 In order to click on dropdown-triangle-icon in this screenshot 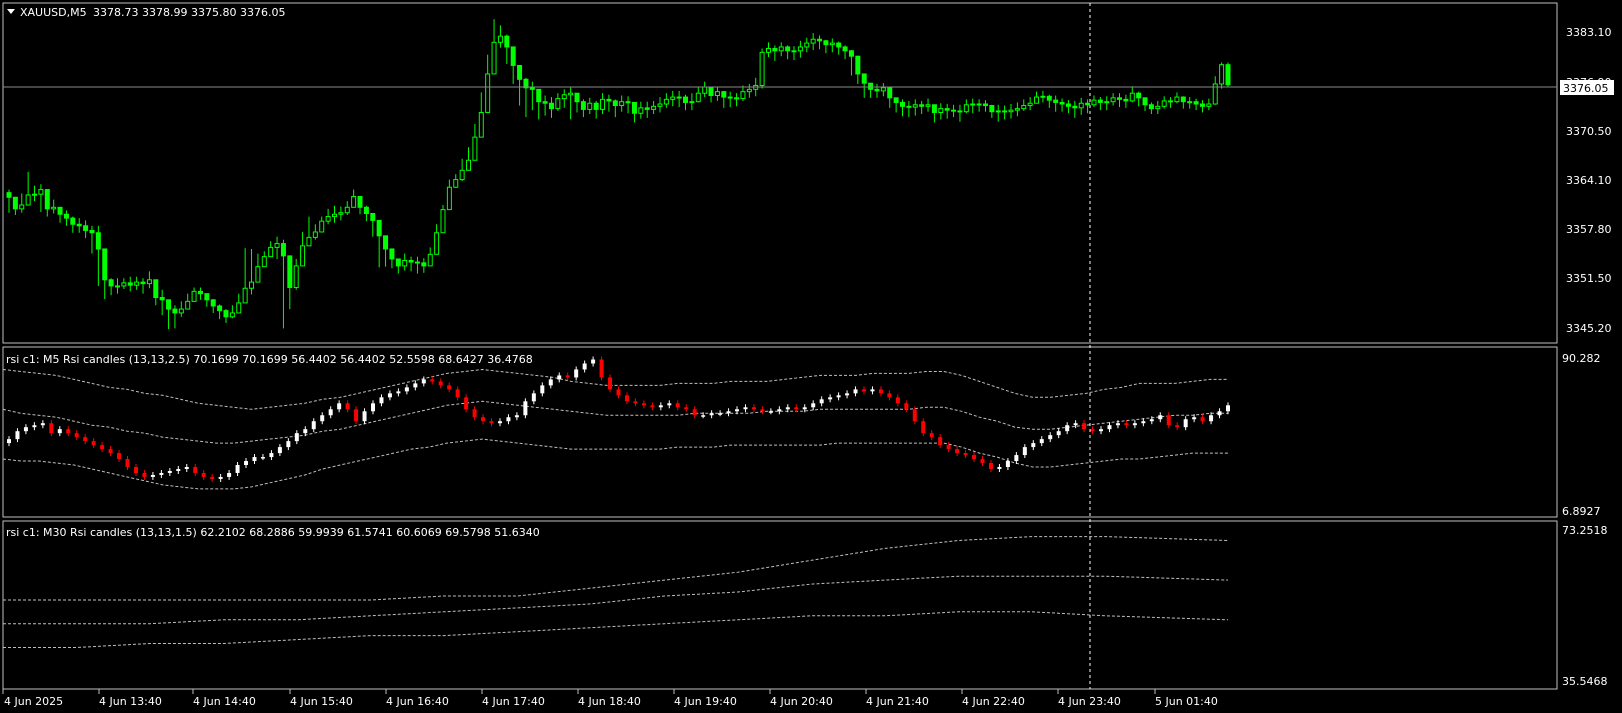, I will do `click(11, 11)`.